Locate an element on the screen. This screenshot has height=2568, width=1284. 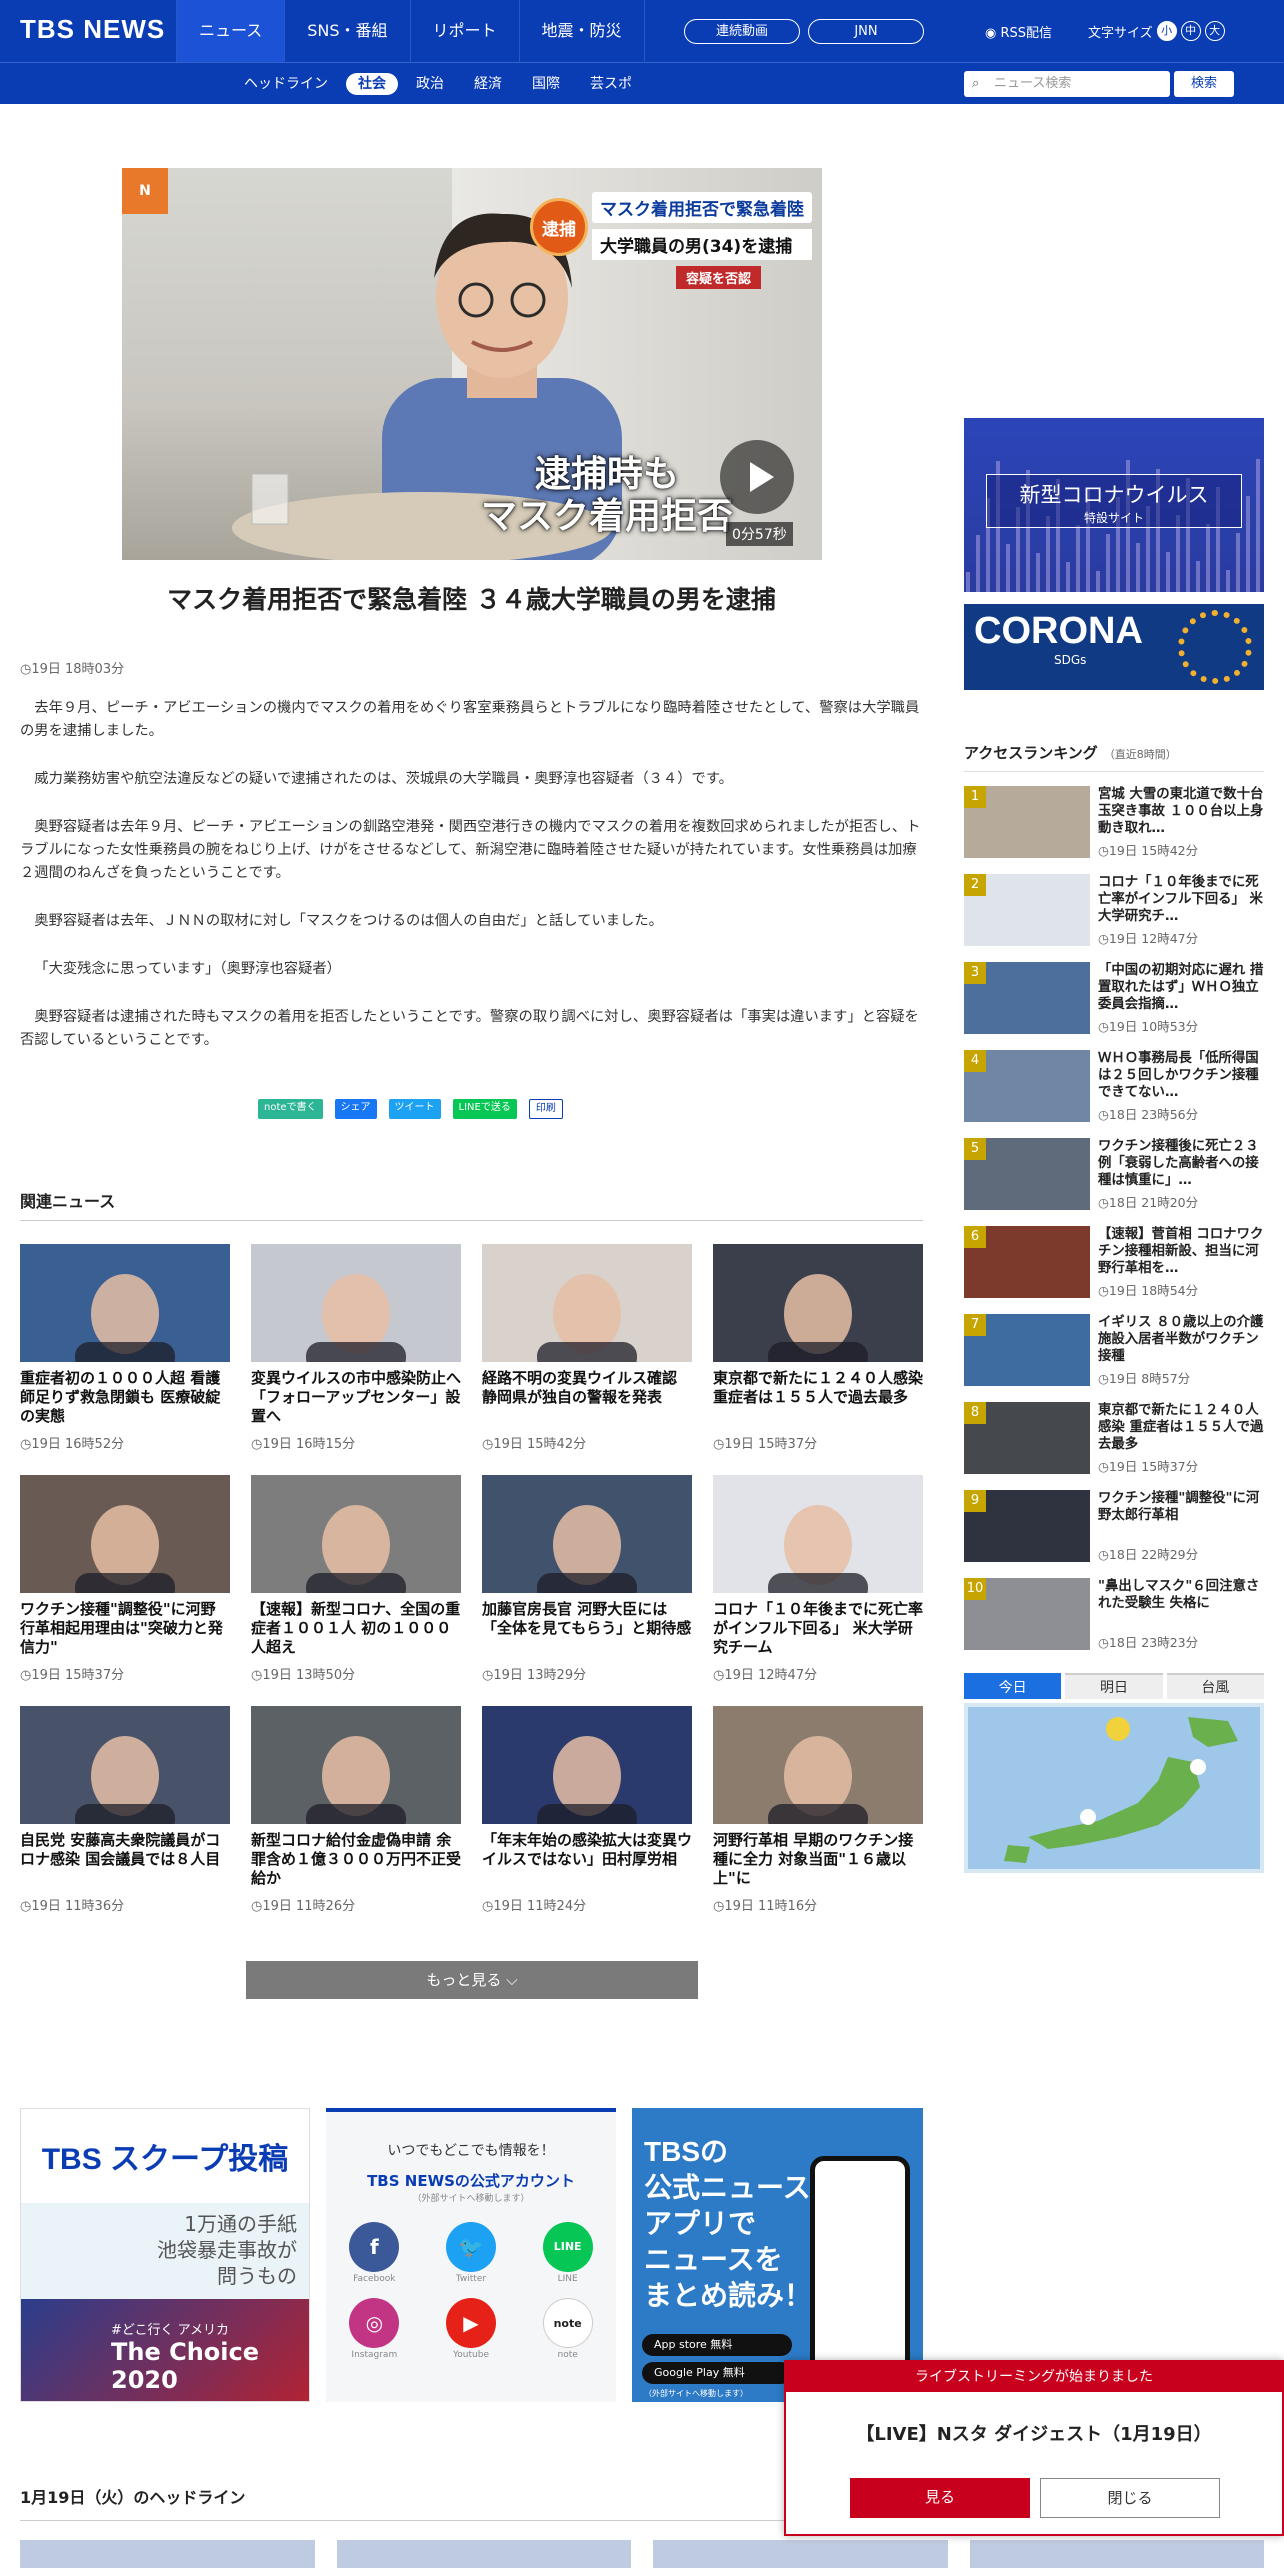
rss-link: ◉ RSS配信 is located at coordinates (1018, 31).